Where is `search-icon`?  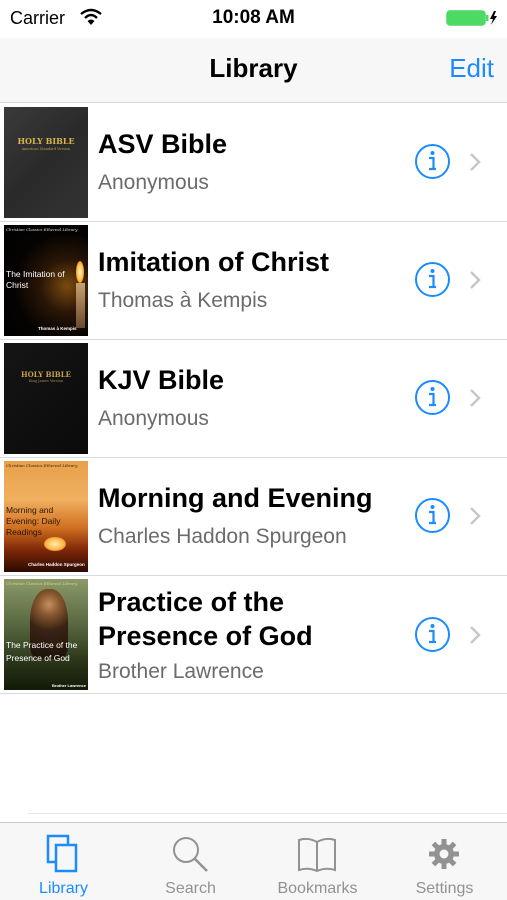 search-icon is located at coordinates (190, 854).